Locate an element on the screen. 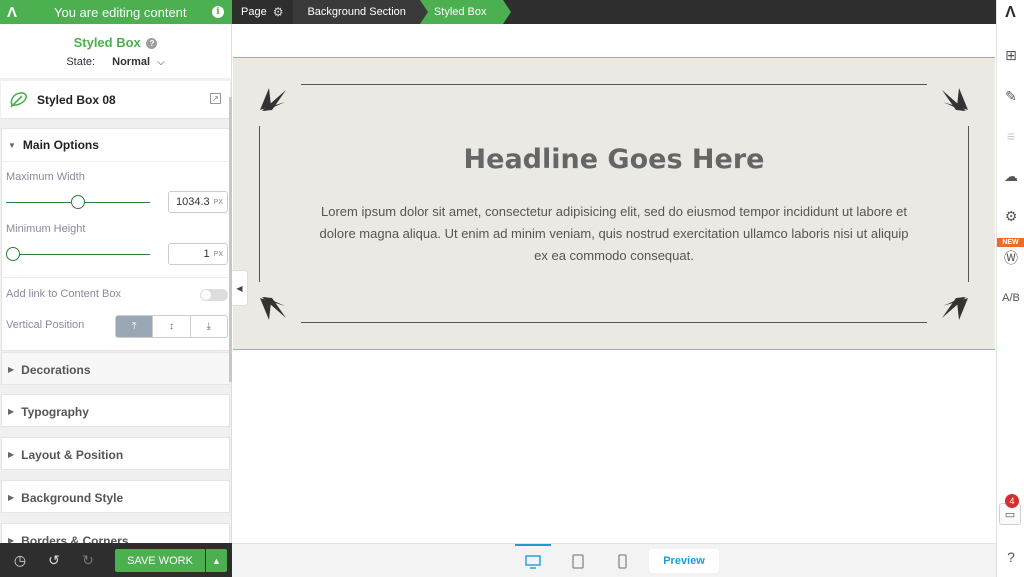 Image resolution: width=1024 pixels, height=577 pixels. bottom-border-line is located at coordinates (614, 322).